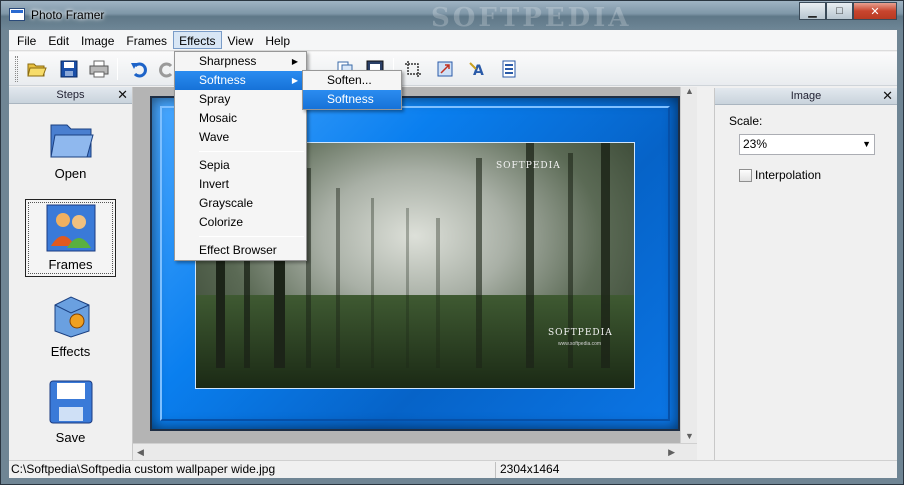 The image size is (904, 485). I want to click on step-frames: Frames, so click(70, 238).